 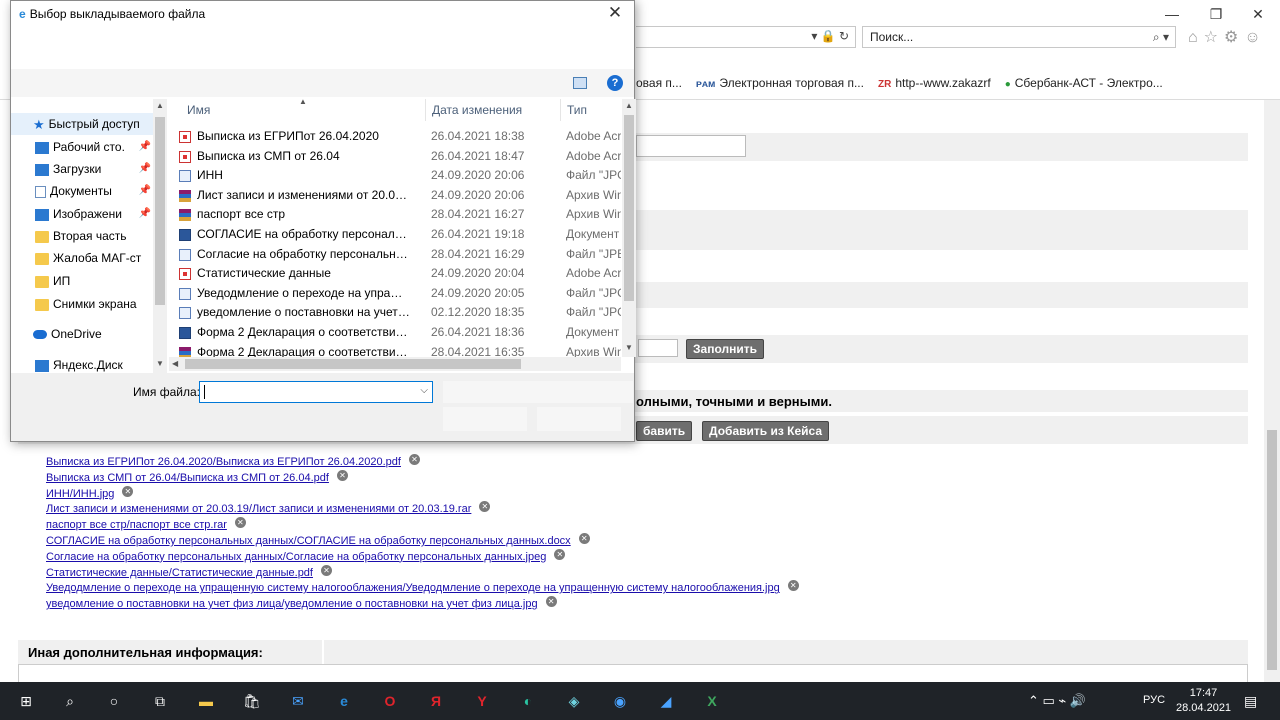 I want to click on app-icon: ◈, so click(x=574, y=701).